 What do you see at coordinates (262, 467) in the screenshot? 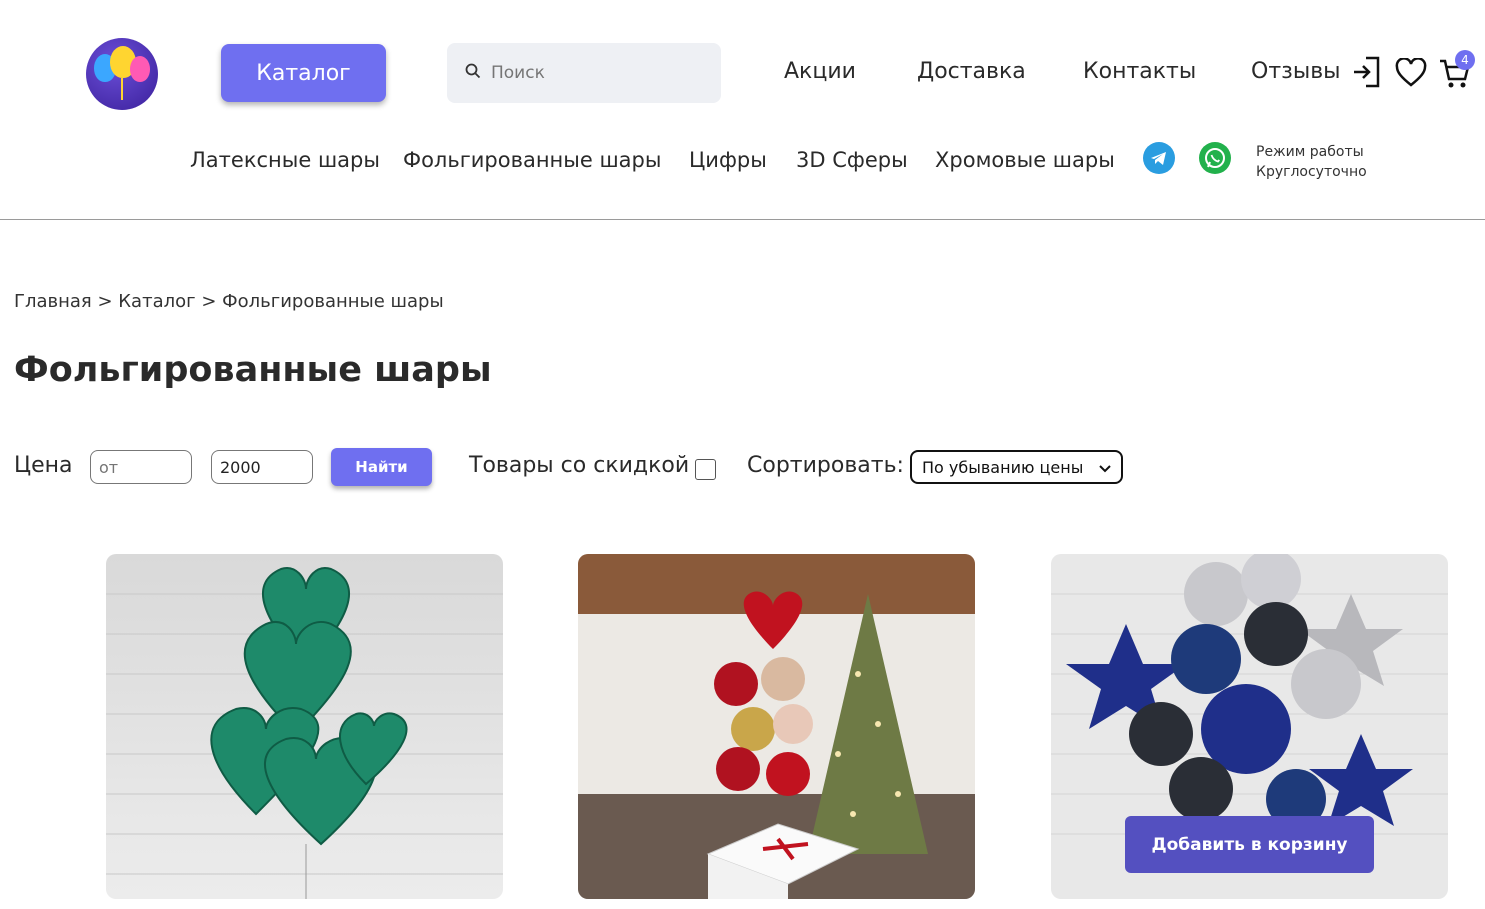
I see `price-to-input` at bounding box center [262, 467].